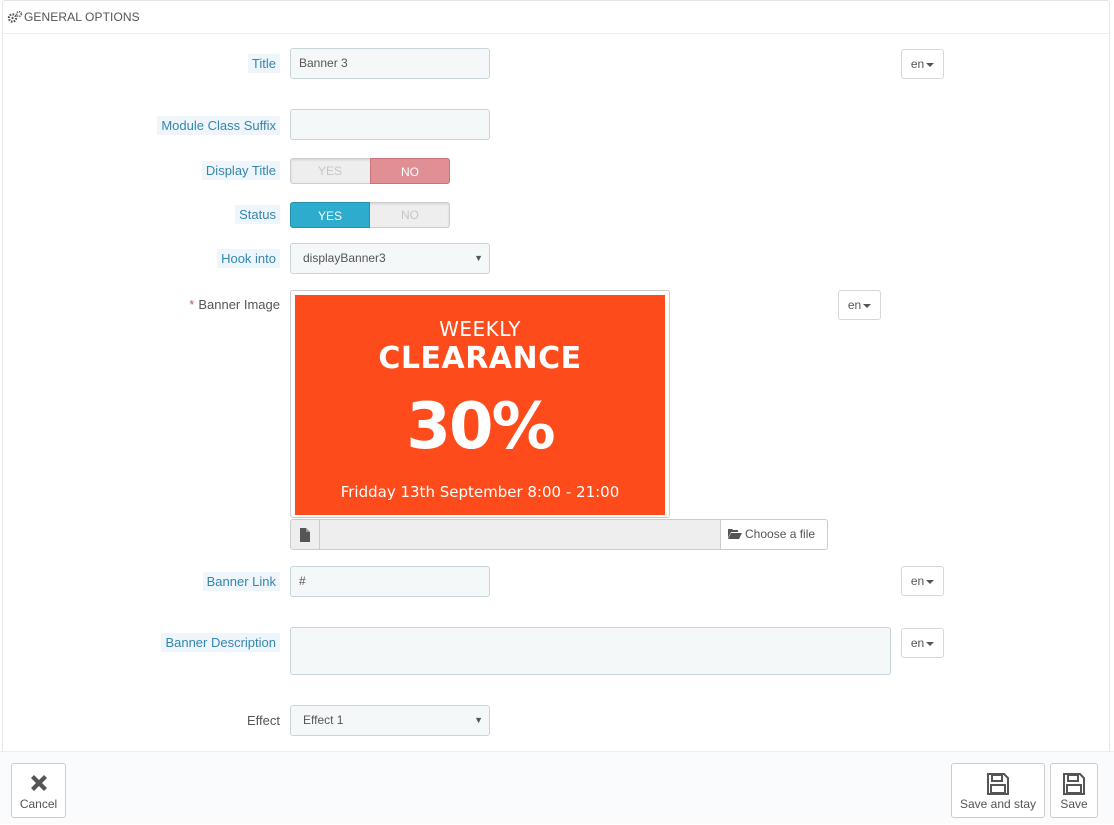 The width and height of the screenshot is (1114, 825). I want to click on banner-image-label-text: Banner Image, so click(239, 304).